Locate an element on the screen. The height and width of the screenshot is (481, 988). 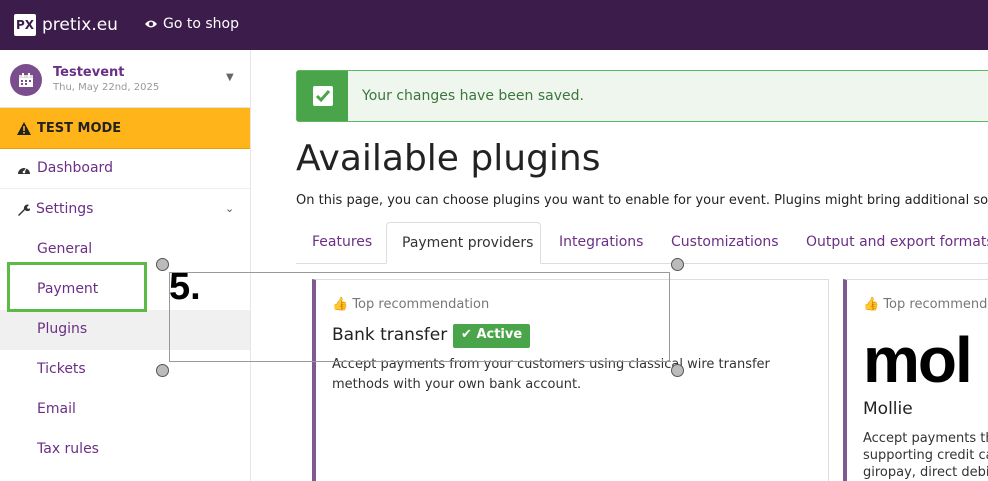
tab-output-formats: Output and export formats is located at coordinates (889, 243).